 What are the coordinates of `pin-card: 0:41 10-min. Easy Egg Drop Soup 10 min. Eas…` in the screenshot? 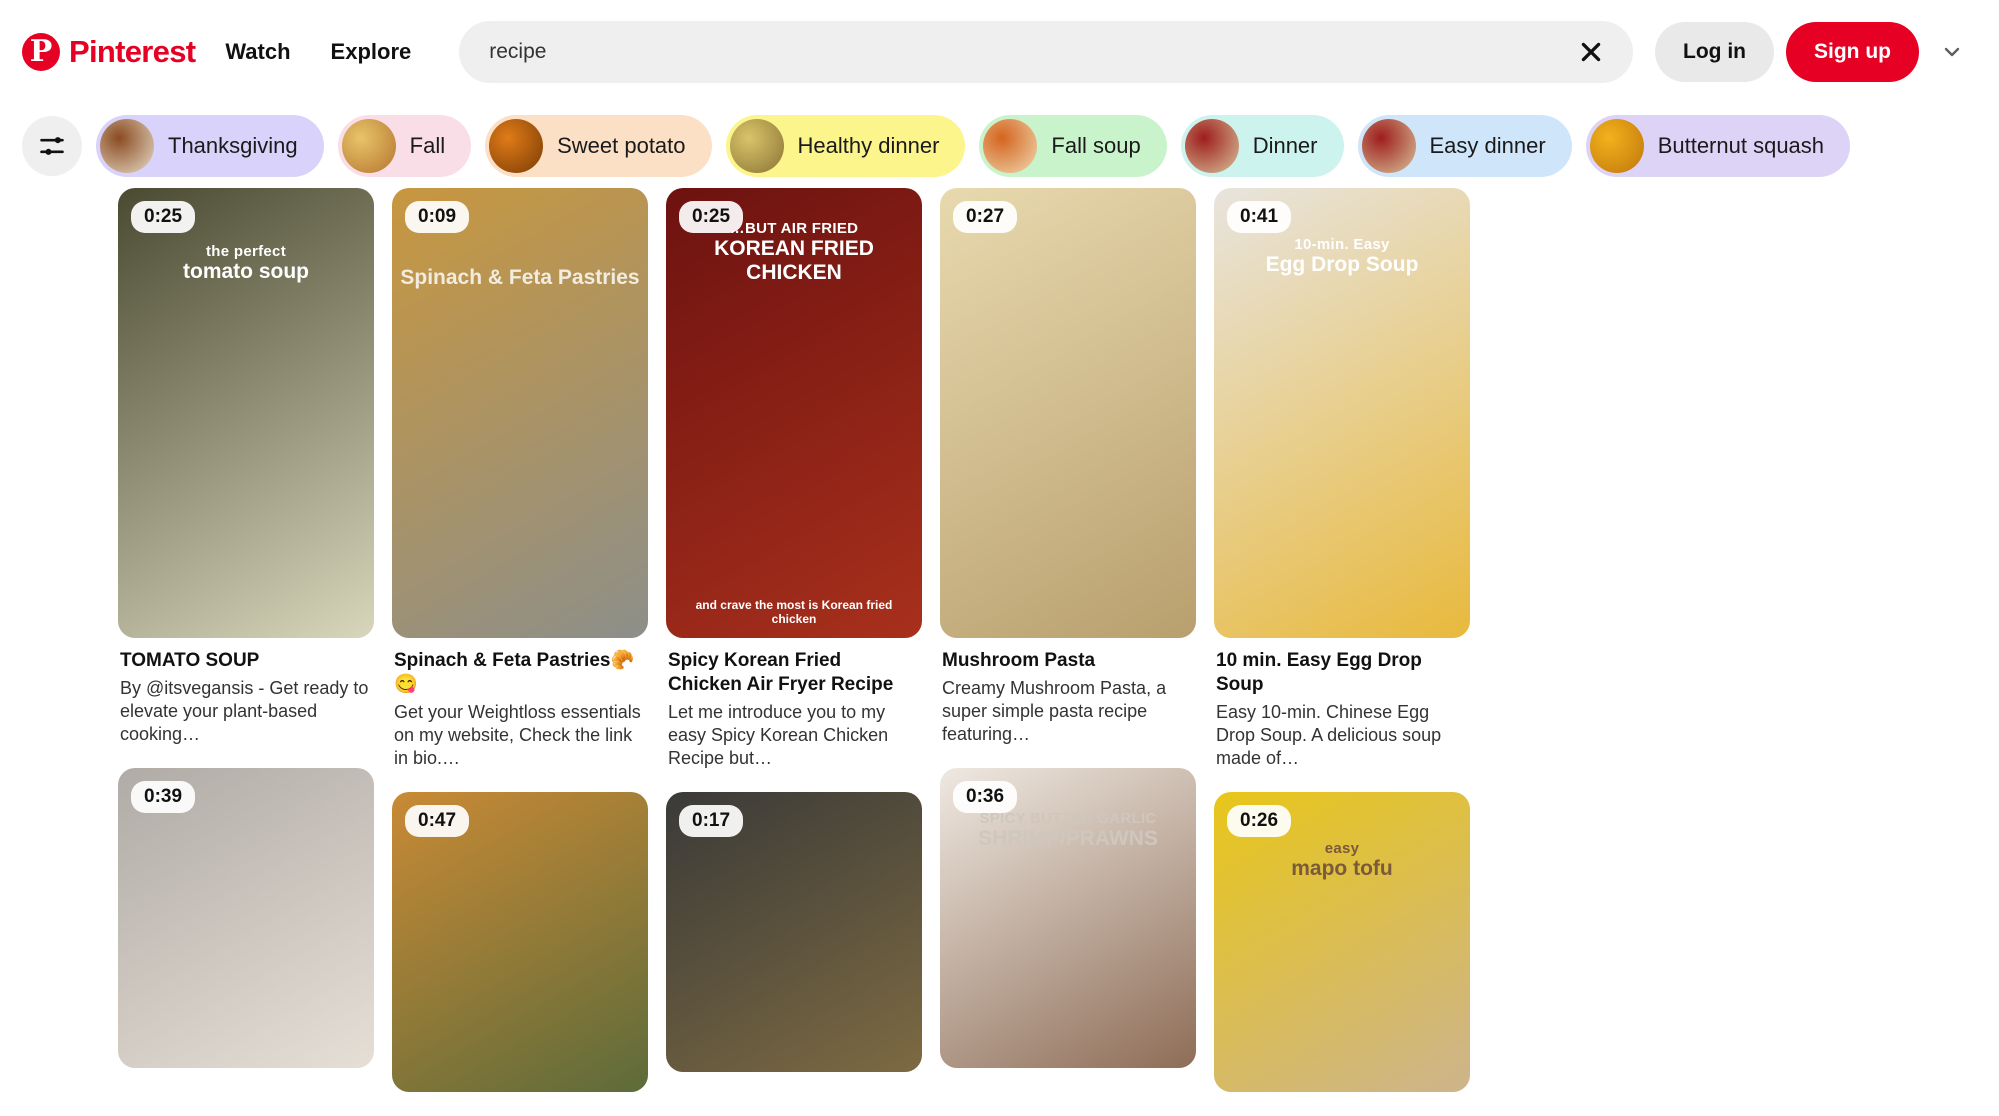 It's located at (1342, 479).